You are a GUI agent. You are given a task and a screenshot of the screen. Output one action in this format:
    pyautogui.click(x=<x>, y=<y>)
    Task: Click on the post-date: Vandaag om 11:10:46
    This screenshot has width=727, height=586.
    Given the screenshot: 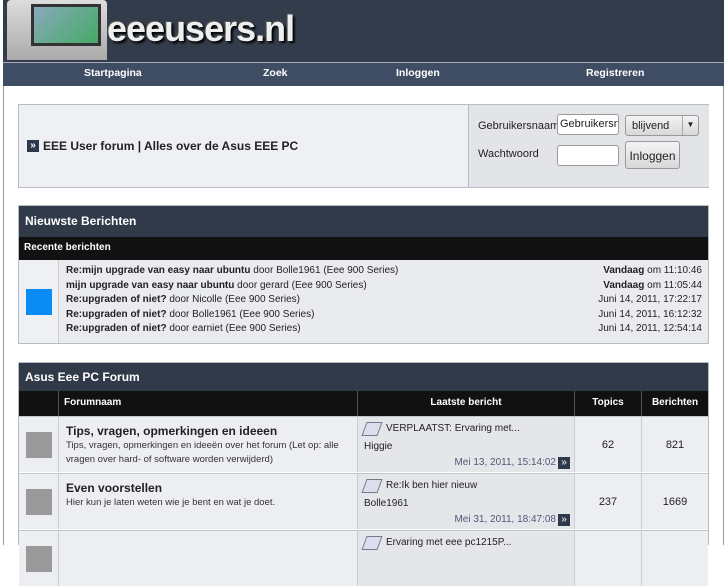 What is the action you would take?
    pyautogui.click(x=652, y=270)
    